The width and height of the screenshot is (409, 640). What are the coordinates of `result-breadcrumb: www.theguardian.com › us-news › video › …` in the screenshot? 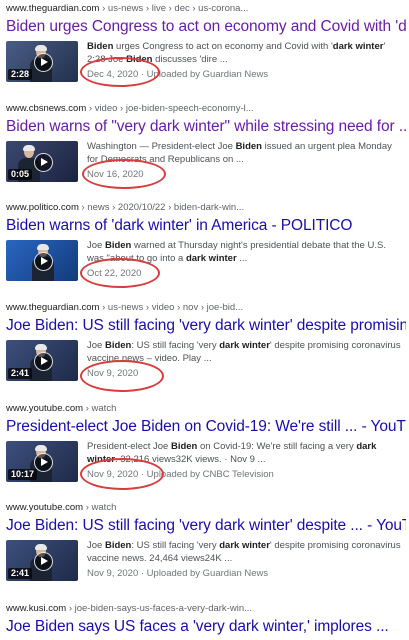 It's located at (206, 308).